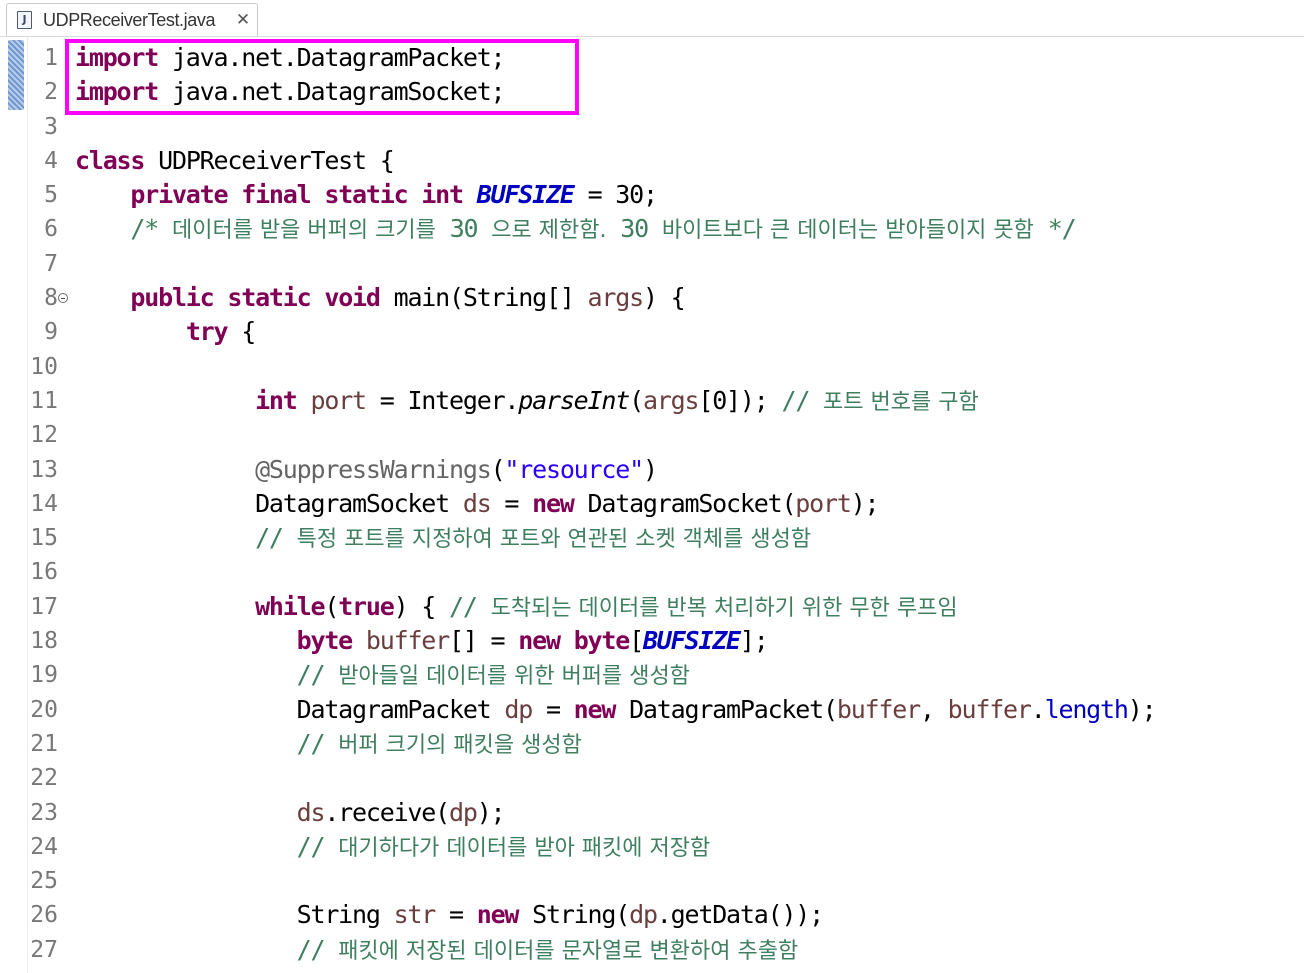  What do you see at coordinates (652, 778) in the screenshot?
I see `code-line: 22` at bounding box center [652, 778].